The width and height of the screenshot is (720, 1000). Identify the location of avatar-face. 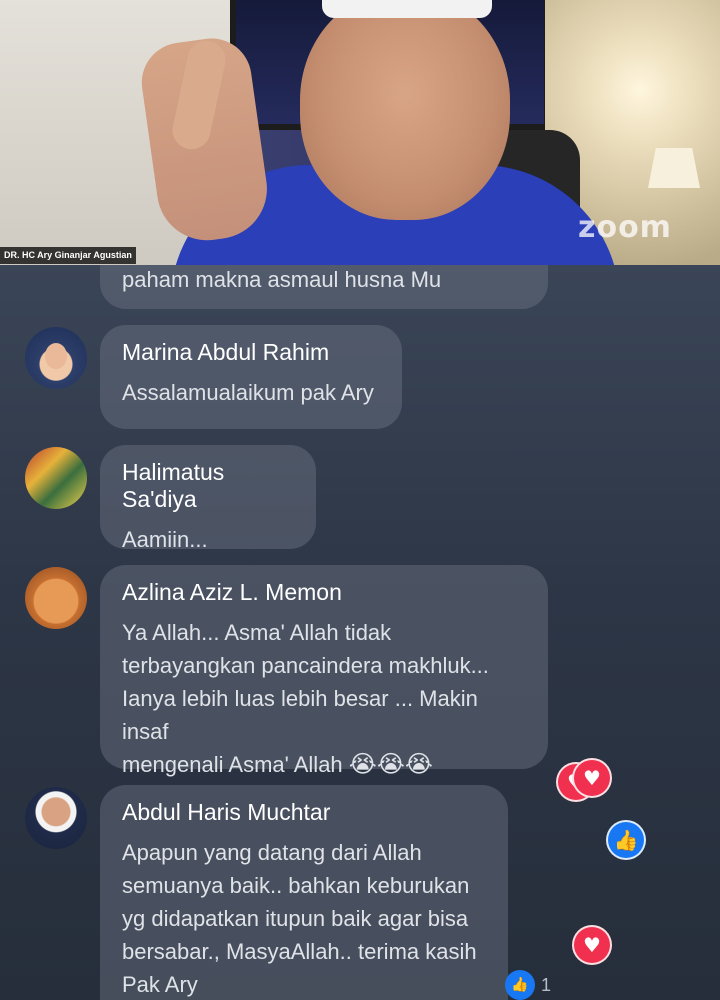
(56, 356).